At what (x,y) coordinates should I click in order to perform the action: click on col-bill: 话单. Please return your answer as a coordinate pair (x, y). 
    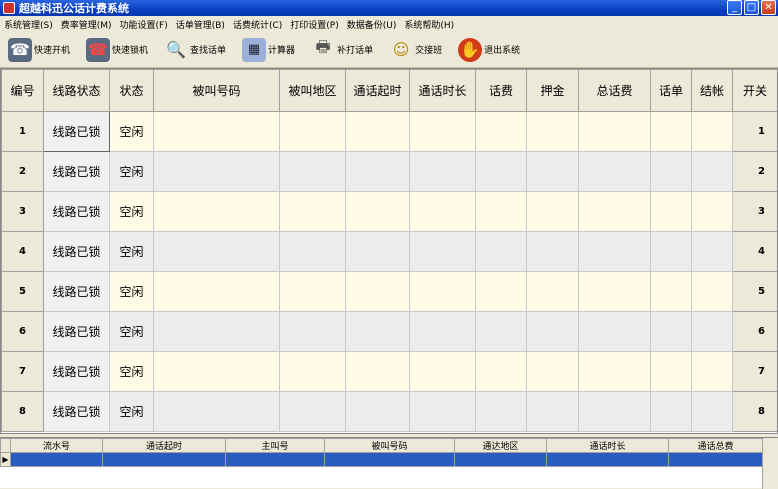
    Looking at the image, I should click on (671, 90).